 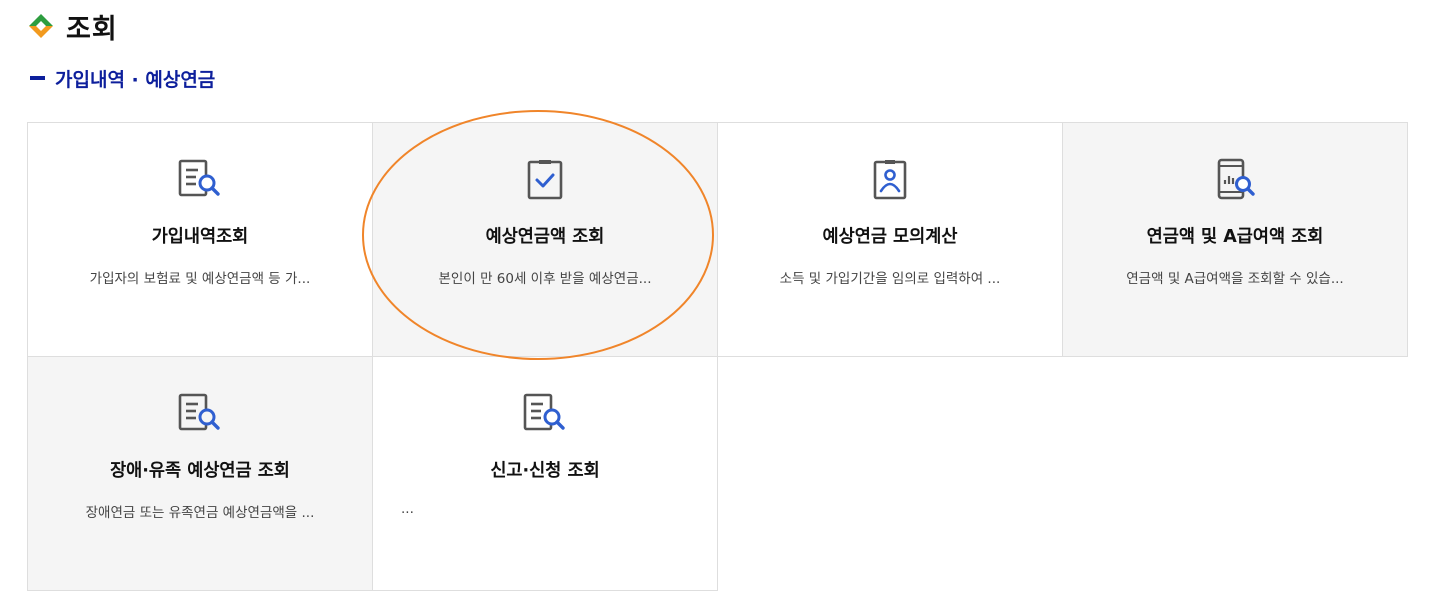 What do you see at coordinates (545, 180) in the screenshot?
I see `clipboard-check-icon` at bounding box center [545, 180].